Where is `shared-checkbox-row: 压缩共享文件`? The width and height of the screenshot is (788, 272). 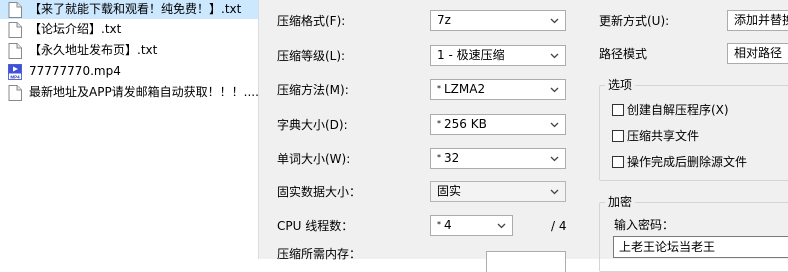
shared-checkbox-row: 压缩共享文件 is located at coordinates (655, 135).